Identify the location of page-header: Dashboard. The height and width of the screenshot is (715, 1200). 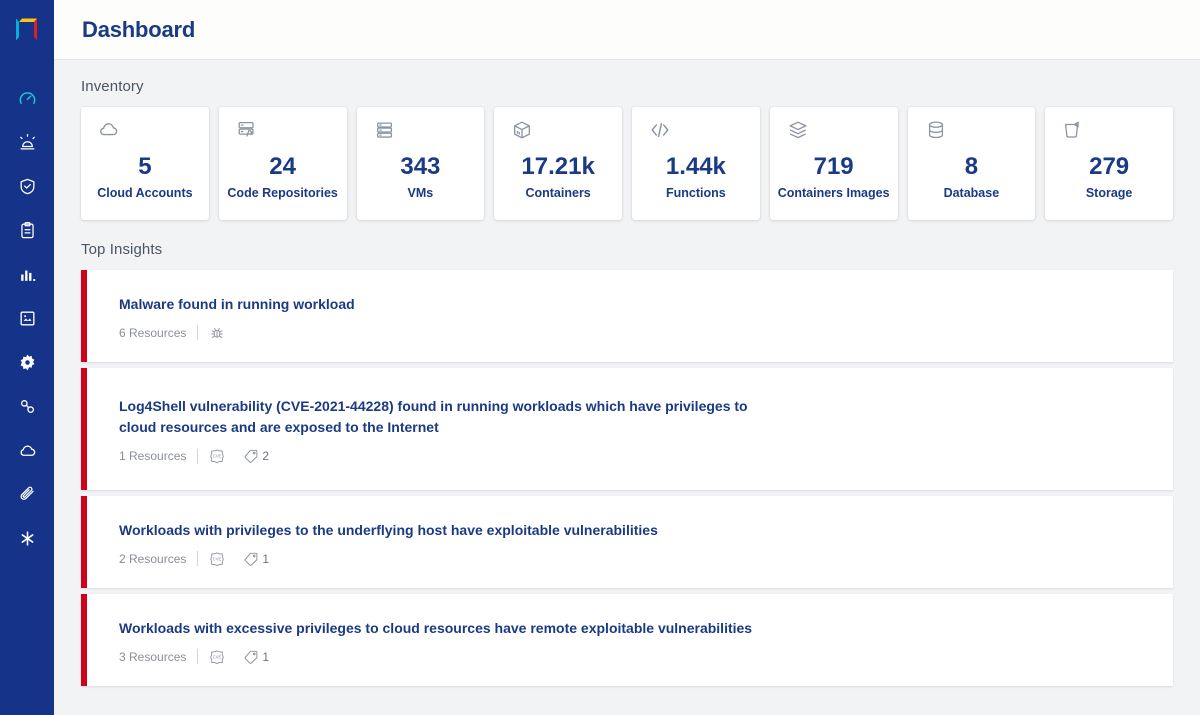
(627, 30).